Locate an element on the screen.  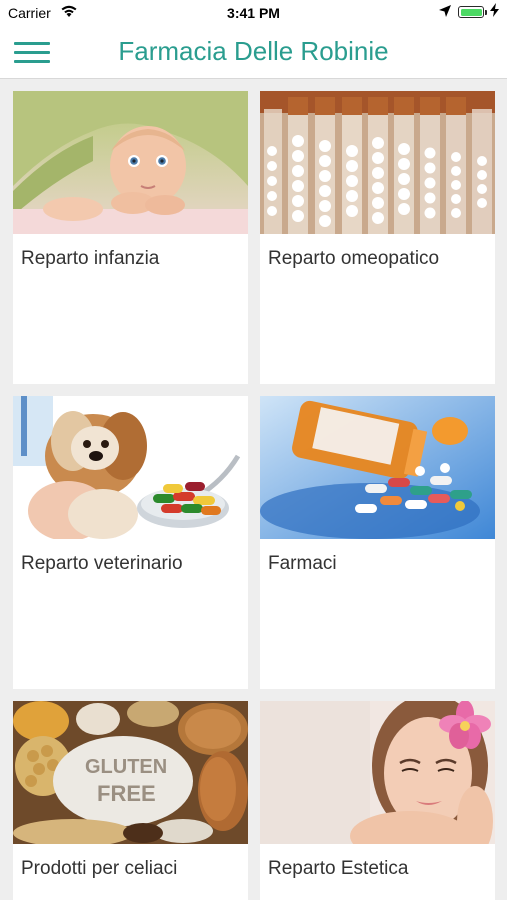
category-label: Reparto veterinario is located at coordinates (102, 563).